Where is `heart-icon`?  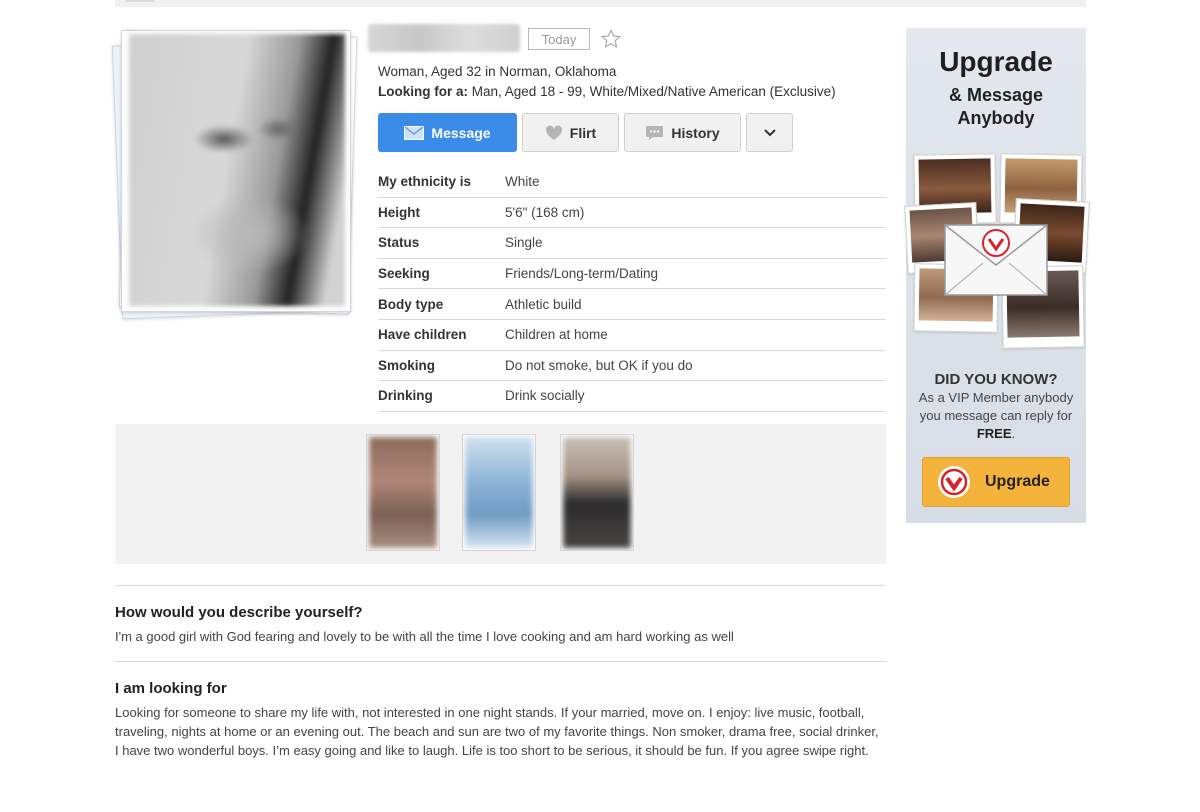
heart-icon is located at coordinates (553, 132).